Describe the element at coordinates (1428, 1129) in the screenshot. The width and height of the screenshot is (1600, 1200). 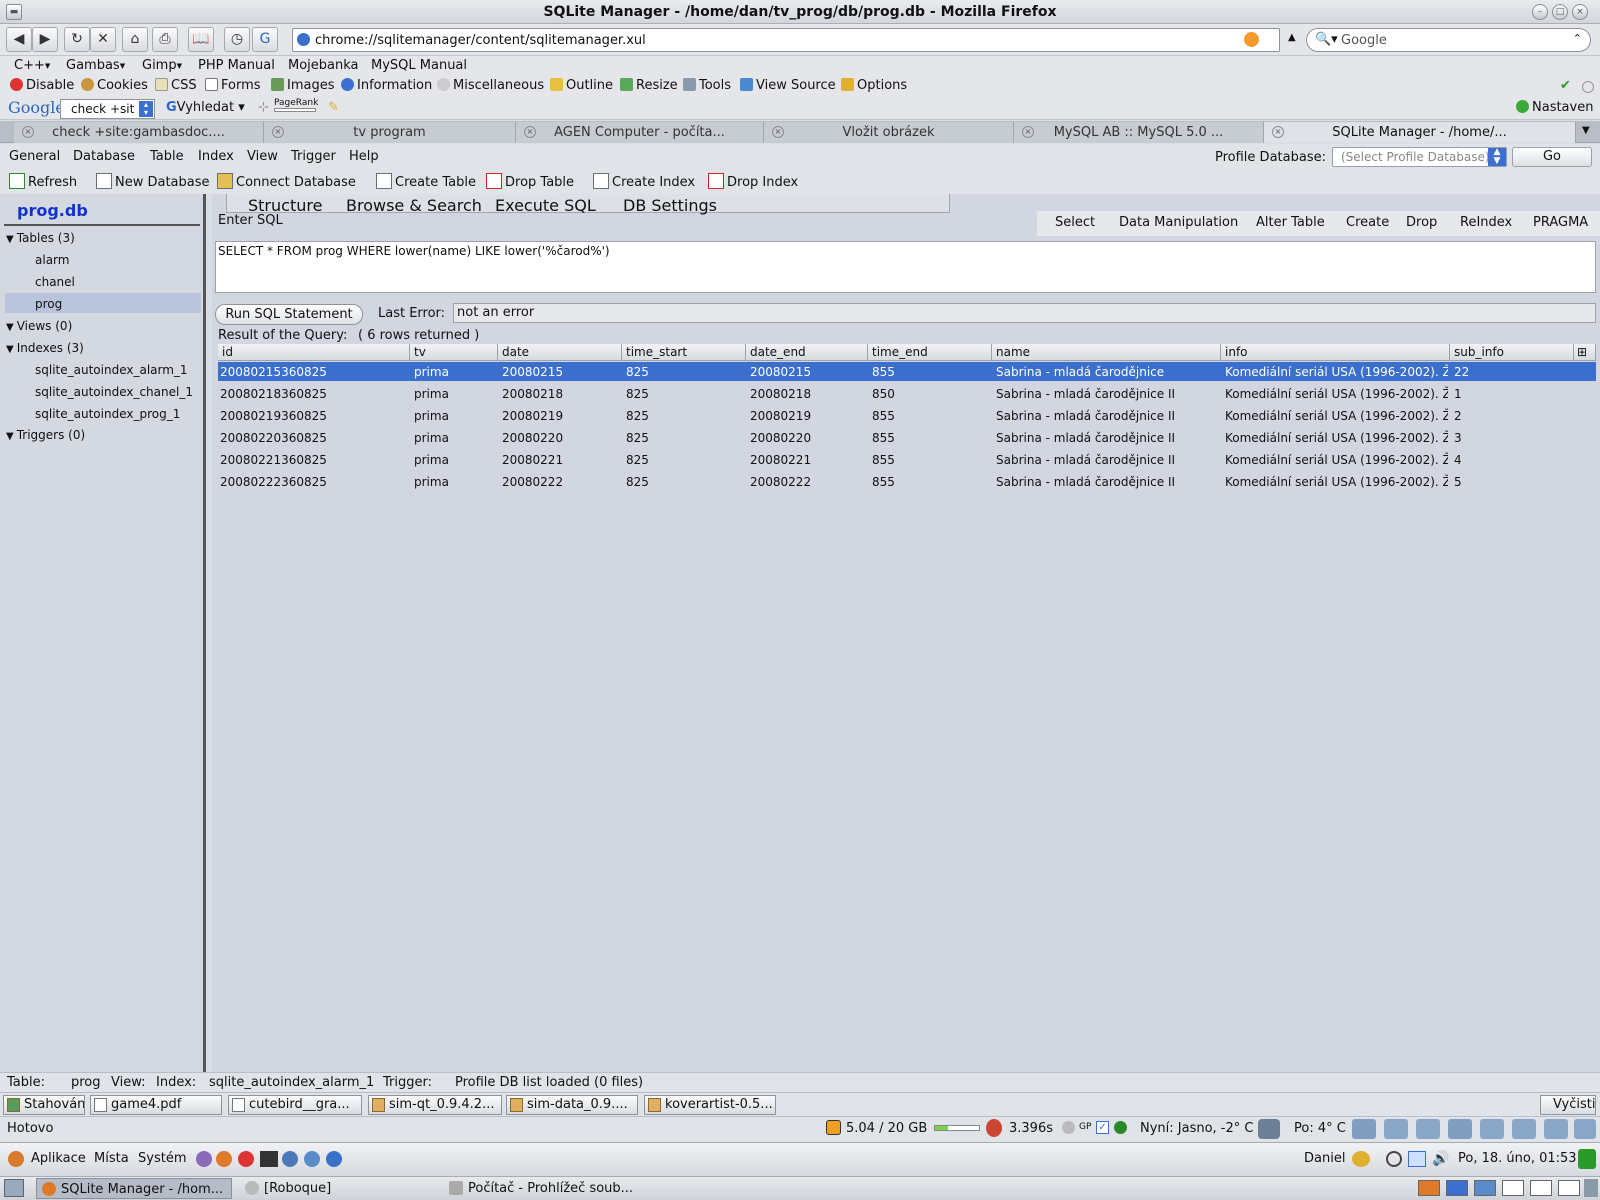
I see `weather-sun-cloud-icon` at that location.